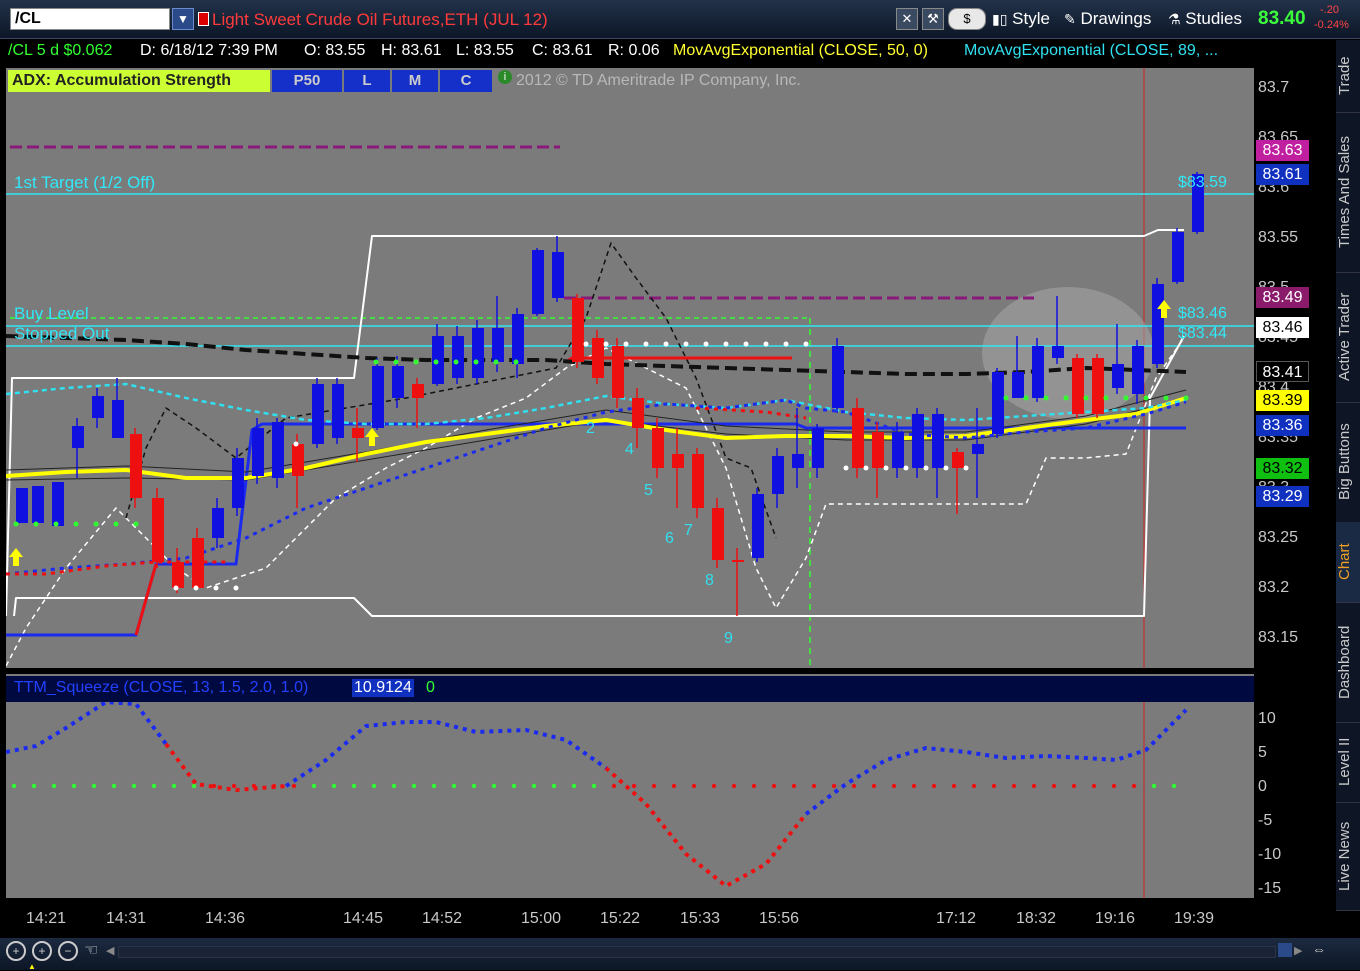  I want to click on sidebar-tab-trade: Trade, so click(1348, 76).